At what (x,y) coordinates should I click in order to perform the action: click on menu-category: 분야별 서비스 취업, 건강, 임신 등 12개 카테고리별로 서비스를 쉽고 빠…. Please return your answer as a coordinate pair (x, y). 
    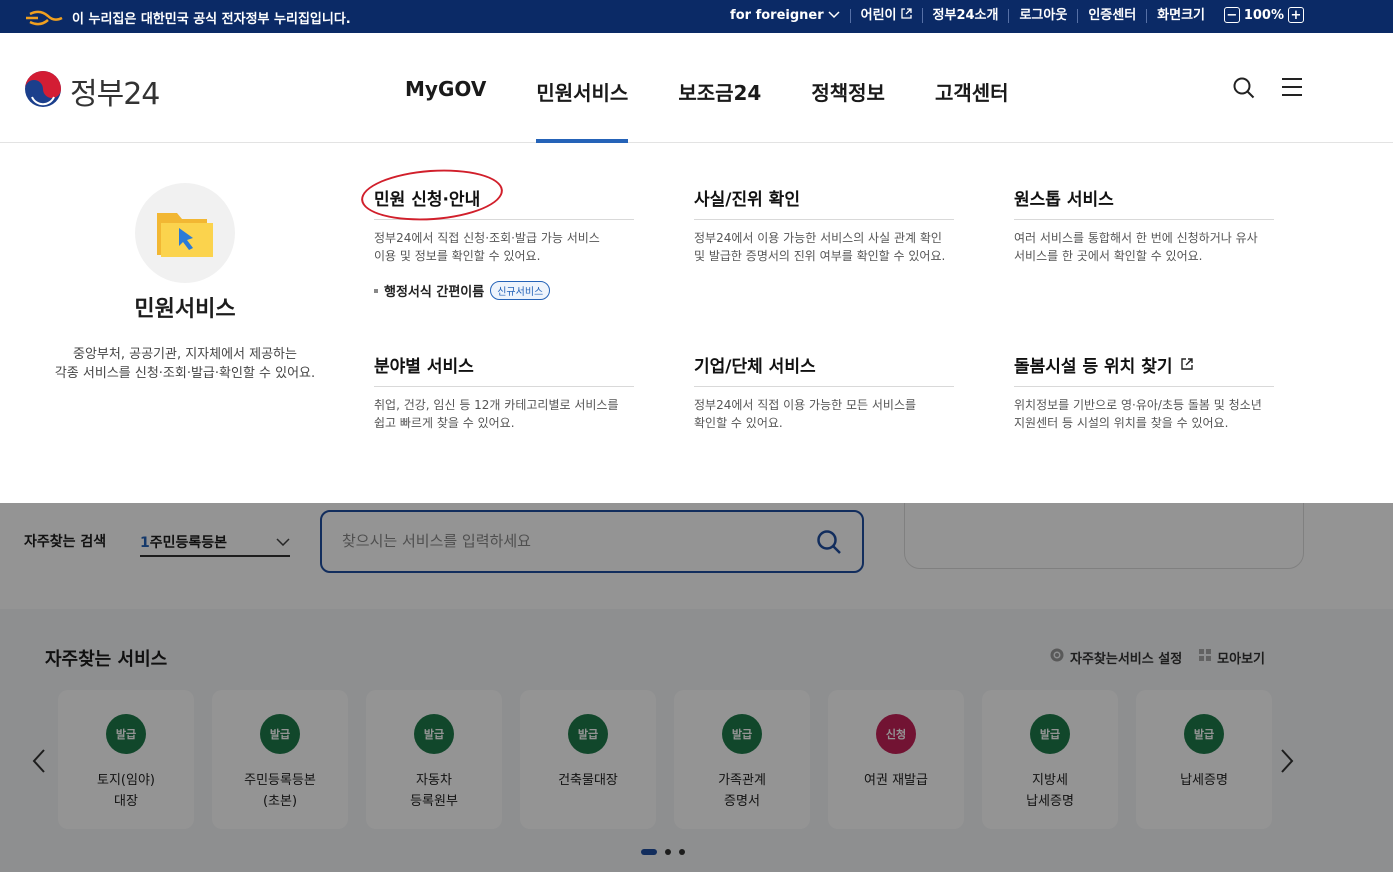
    Looking at the image, I should click on (504, 392).